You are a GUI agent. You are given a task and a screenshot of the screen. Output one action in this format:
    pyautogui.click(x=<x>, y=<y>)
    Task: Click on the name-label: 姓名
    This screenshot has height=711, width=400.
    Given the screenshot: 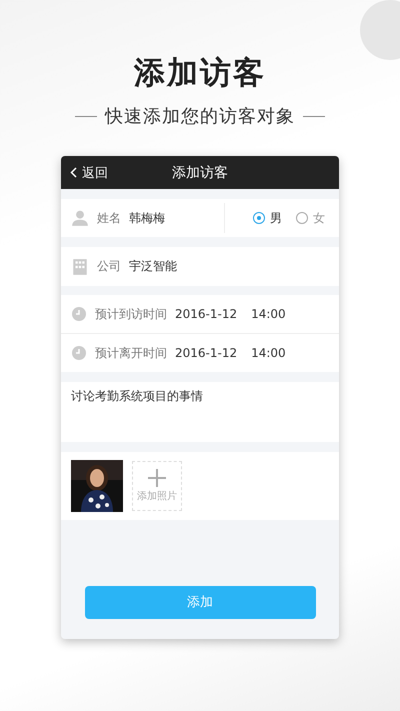 What is the action you would take?
    pyautogui.click(x=109, y=218)
    